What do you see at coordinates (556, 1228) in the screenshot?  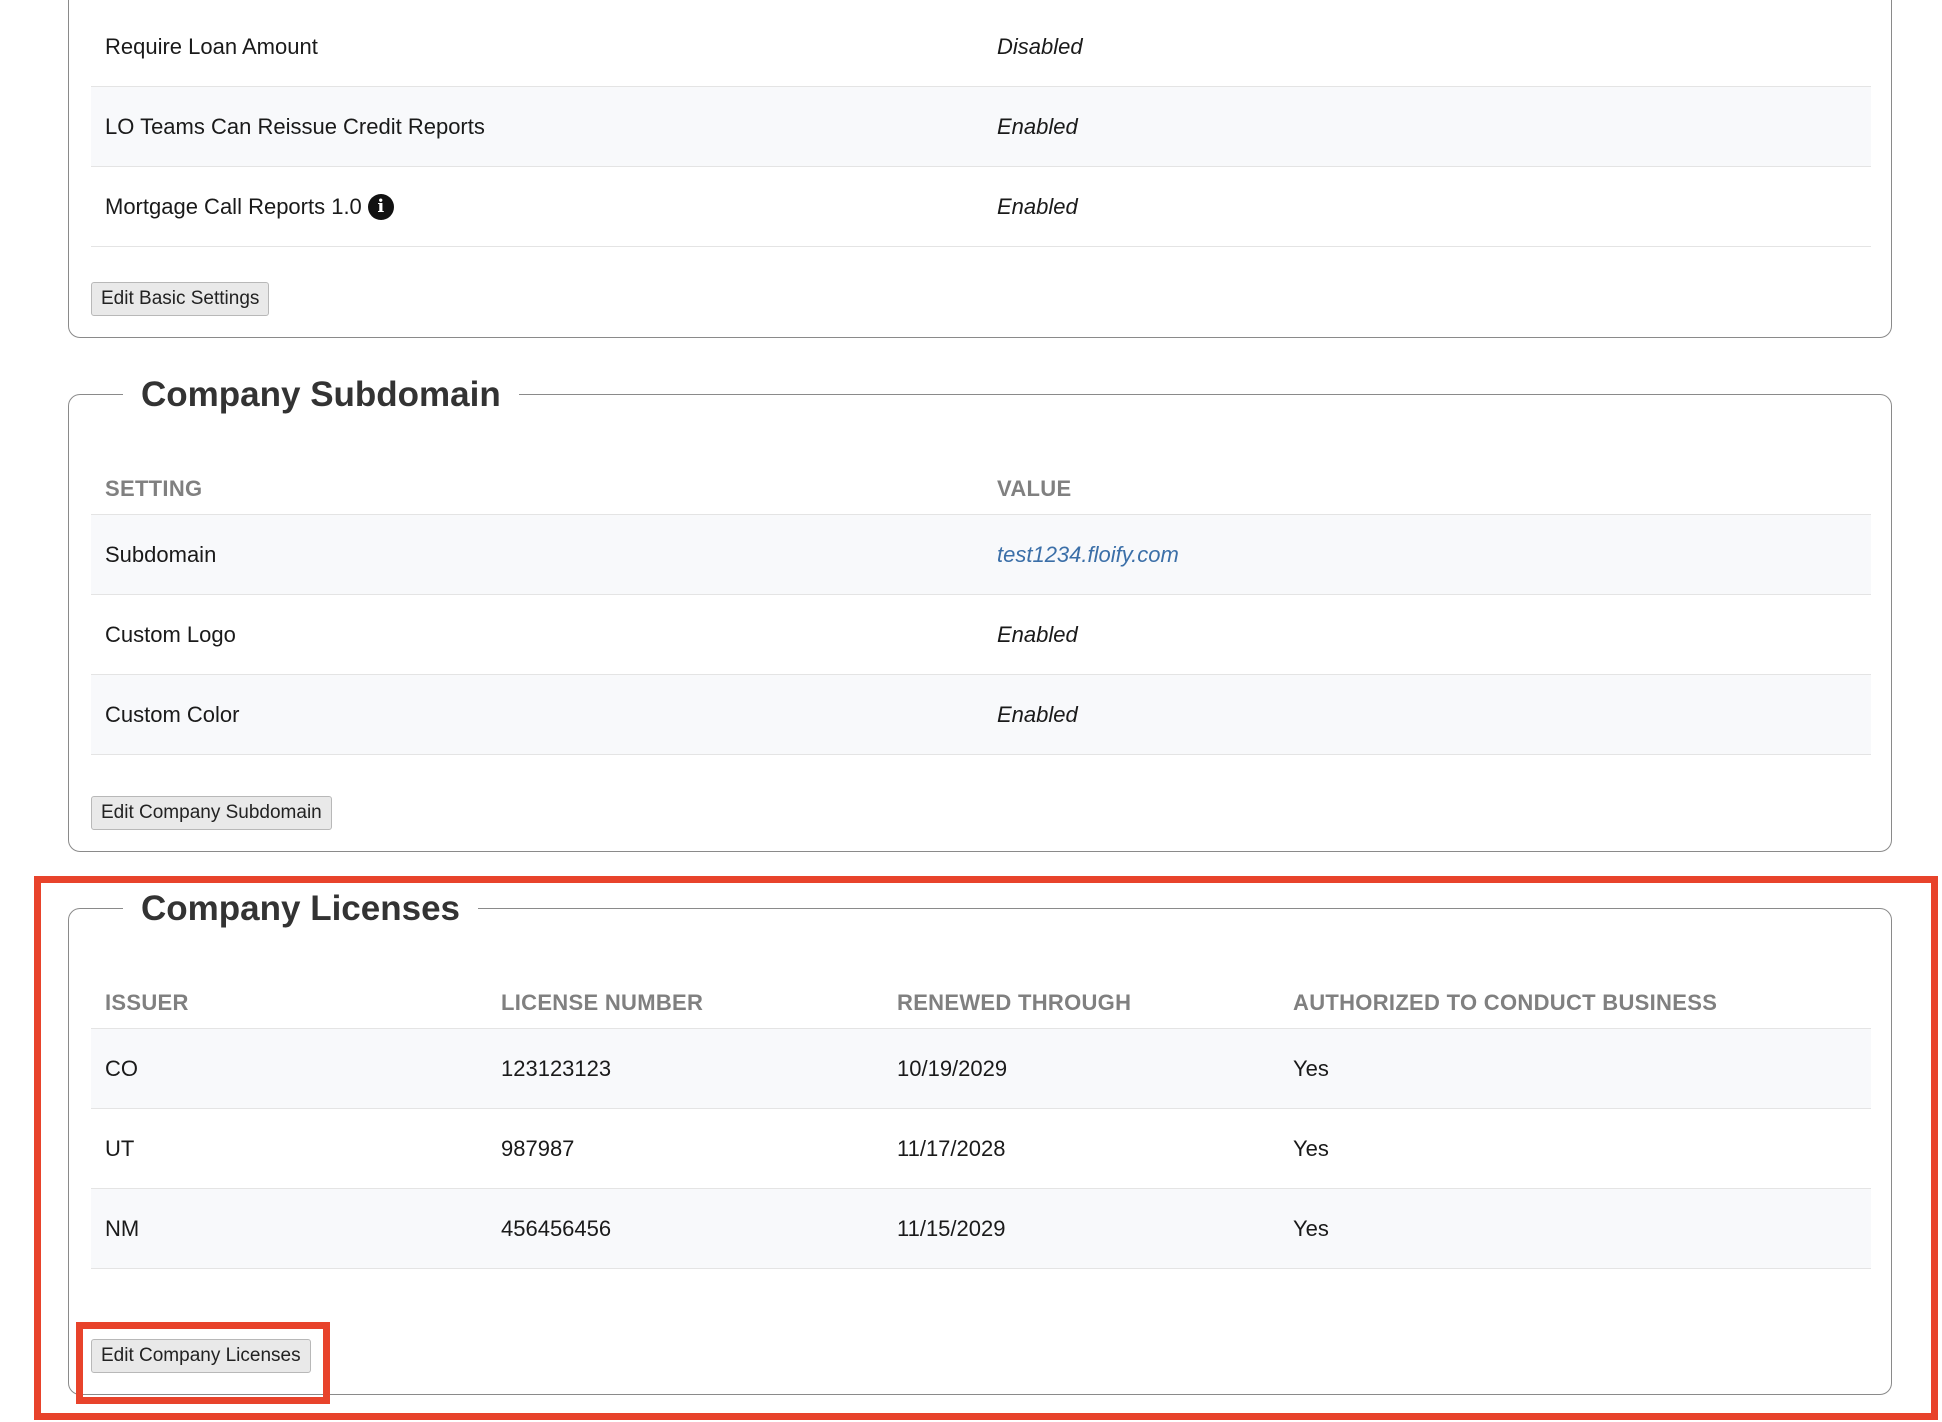 I see `license-number-cell: 456456456` at bounding box center [556, 1228].